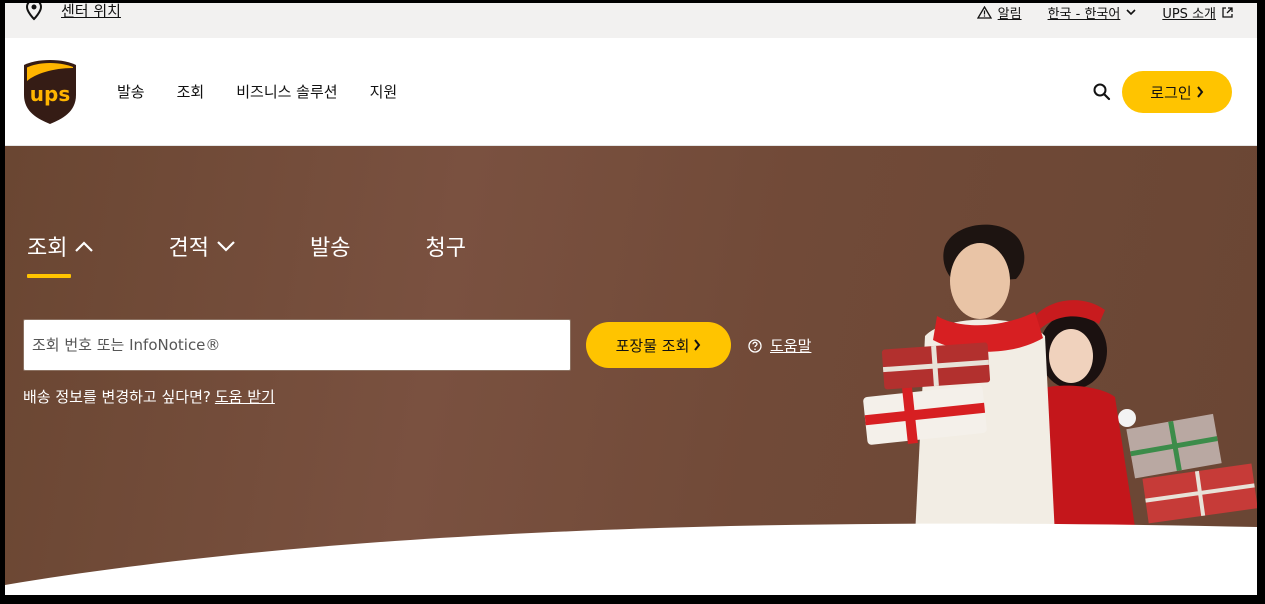 This screenshot has height=604, width=1265. What do you see at coordinates (34, 12) in the screenshot?
I see `location-pin-icon` at bounding box center [34, 12].